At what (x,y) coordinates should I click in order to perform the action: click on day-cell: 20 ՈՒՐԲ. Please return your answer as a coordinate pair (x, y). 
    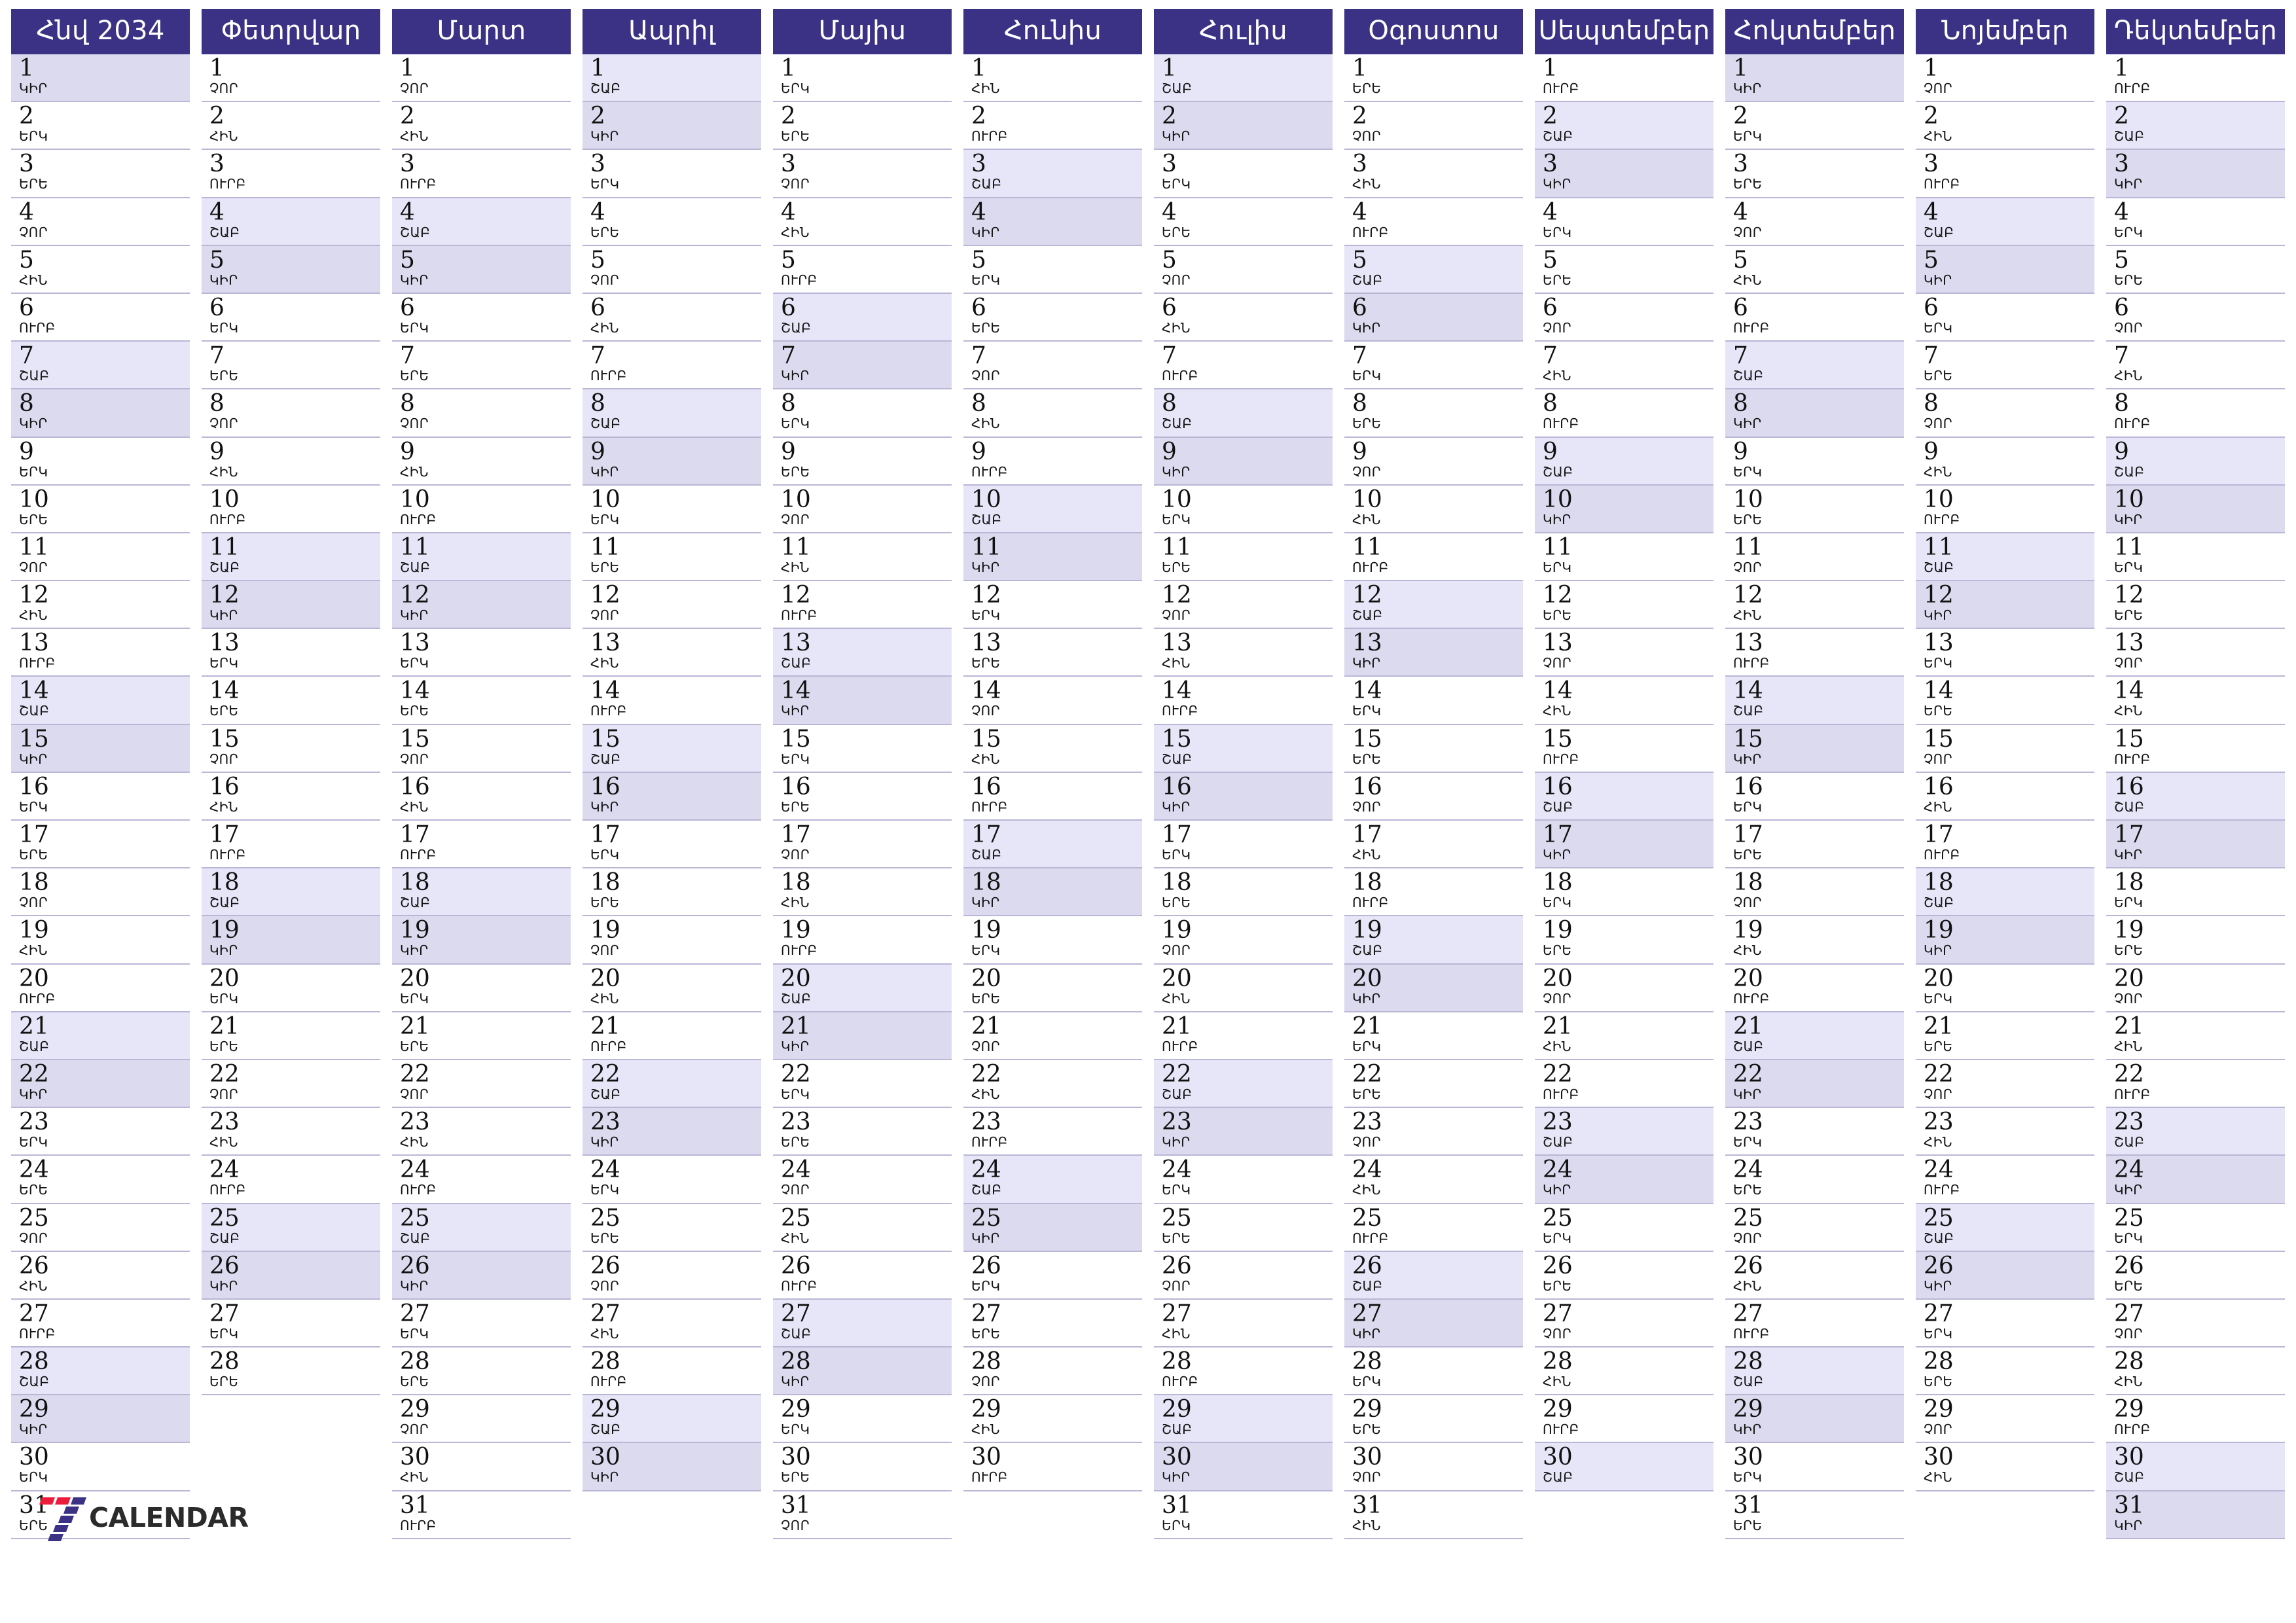
    Looking at the image, I should click on (100, 988).